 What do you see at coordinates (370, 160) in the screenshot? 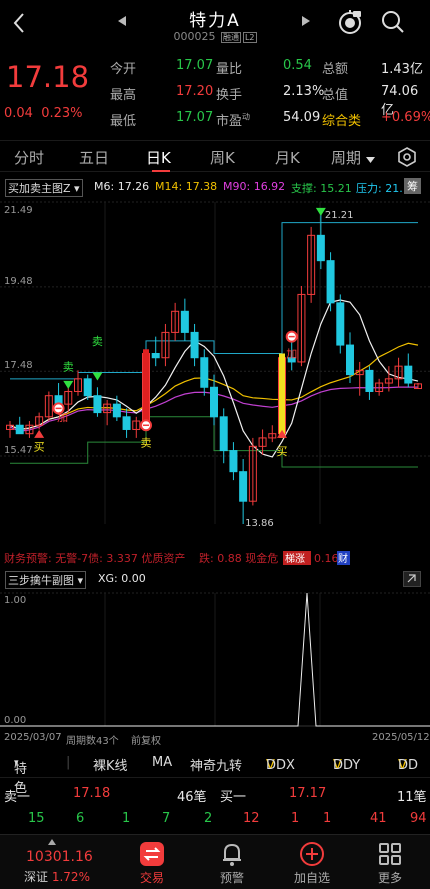
I see `dropdown-caret-icon` at bounding box center [370, 160].